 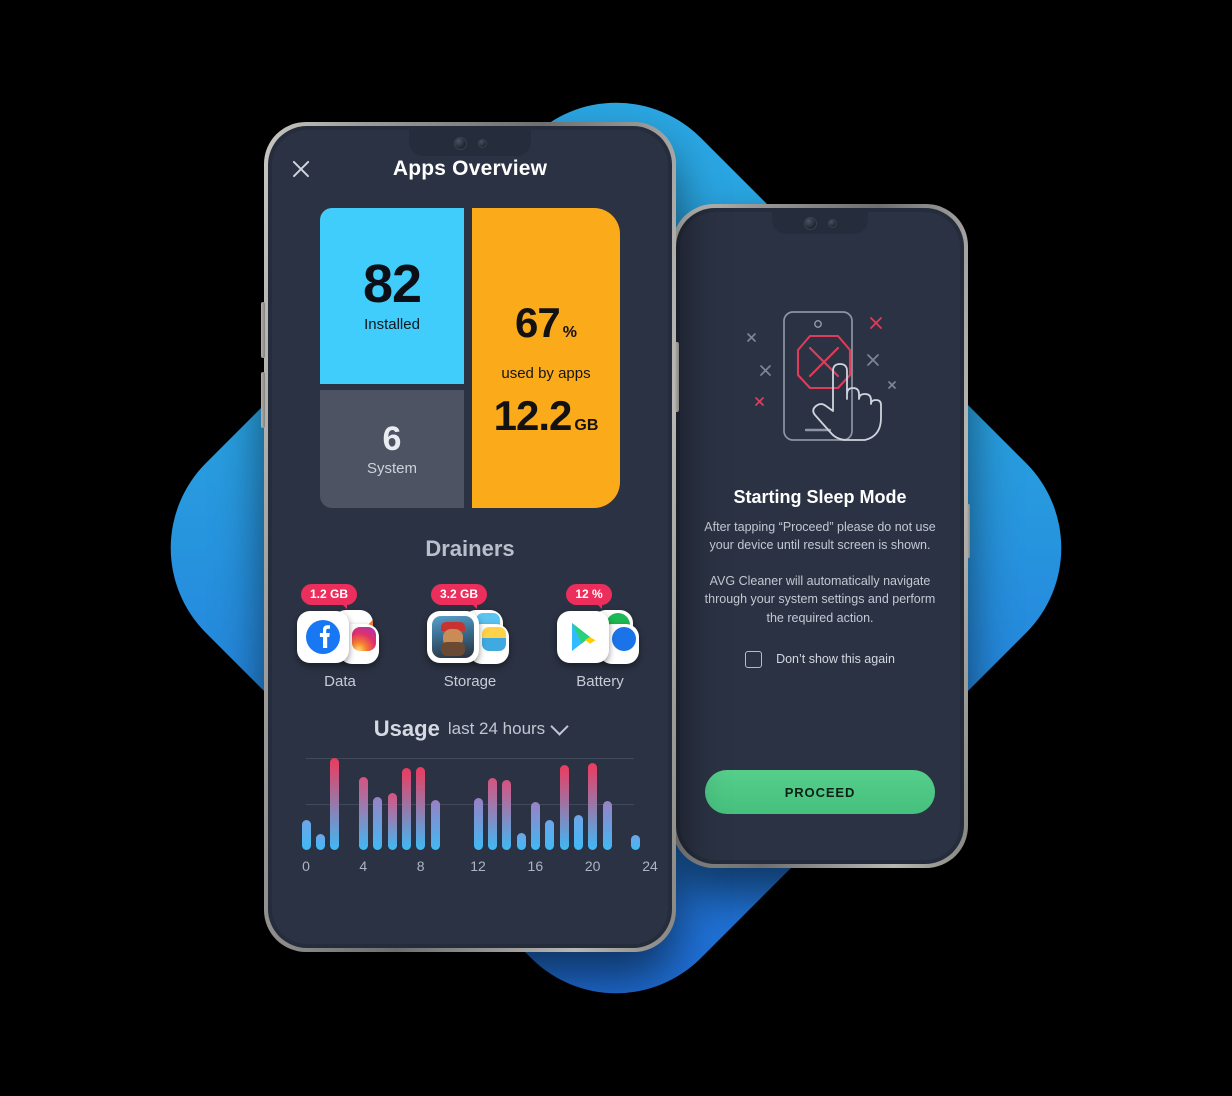 I want to click on storage-used-card: 67 % used by apps 12.2 GB, so click(x=546, y=358).